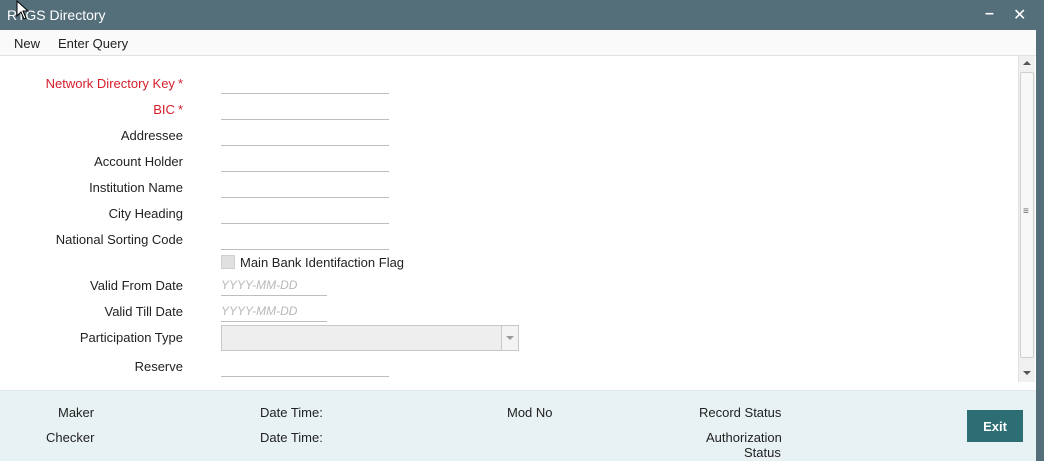  What do you see at coordinates (370, 338) in the screenshot?
I see `participation-type-select` at bounding box center [370, 338].